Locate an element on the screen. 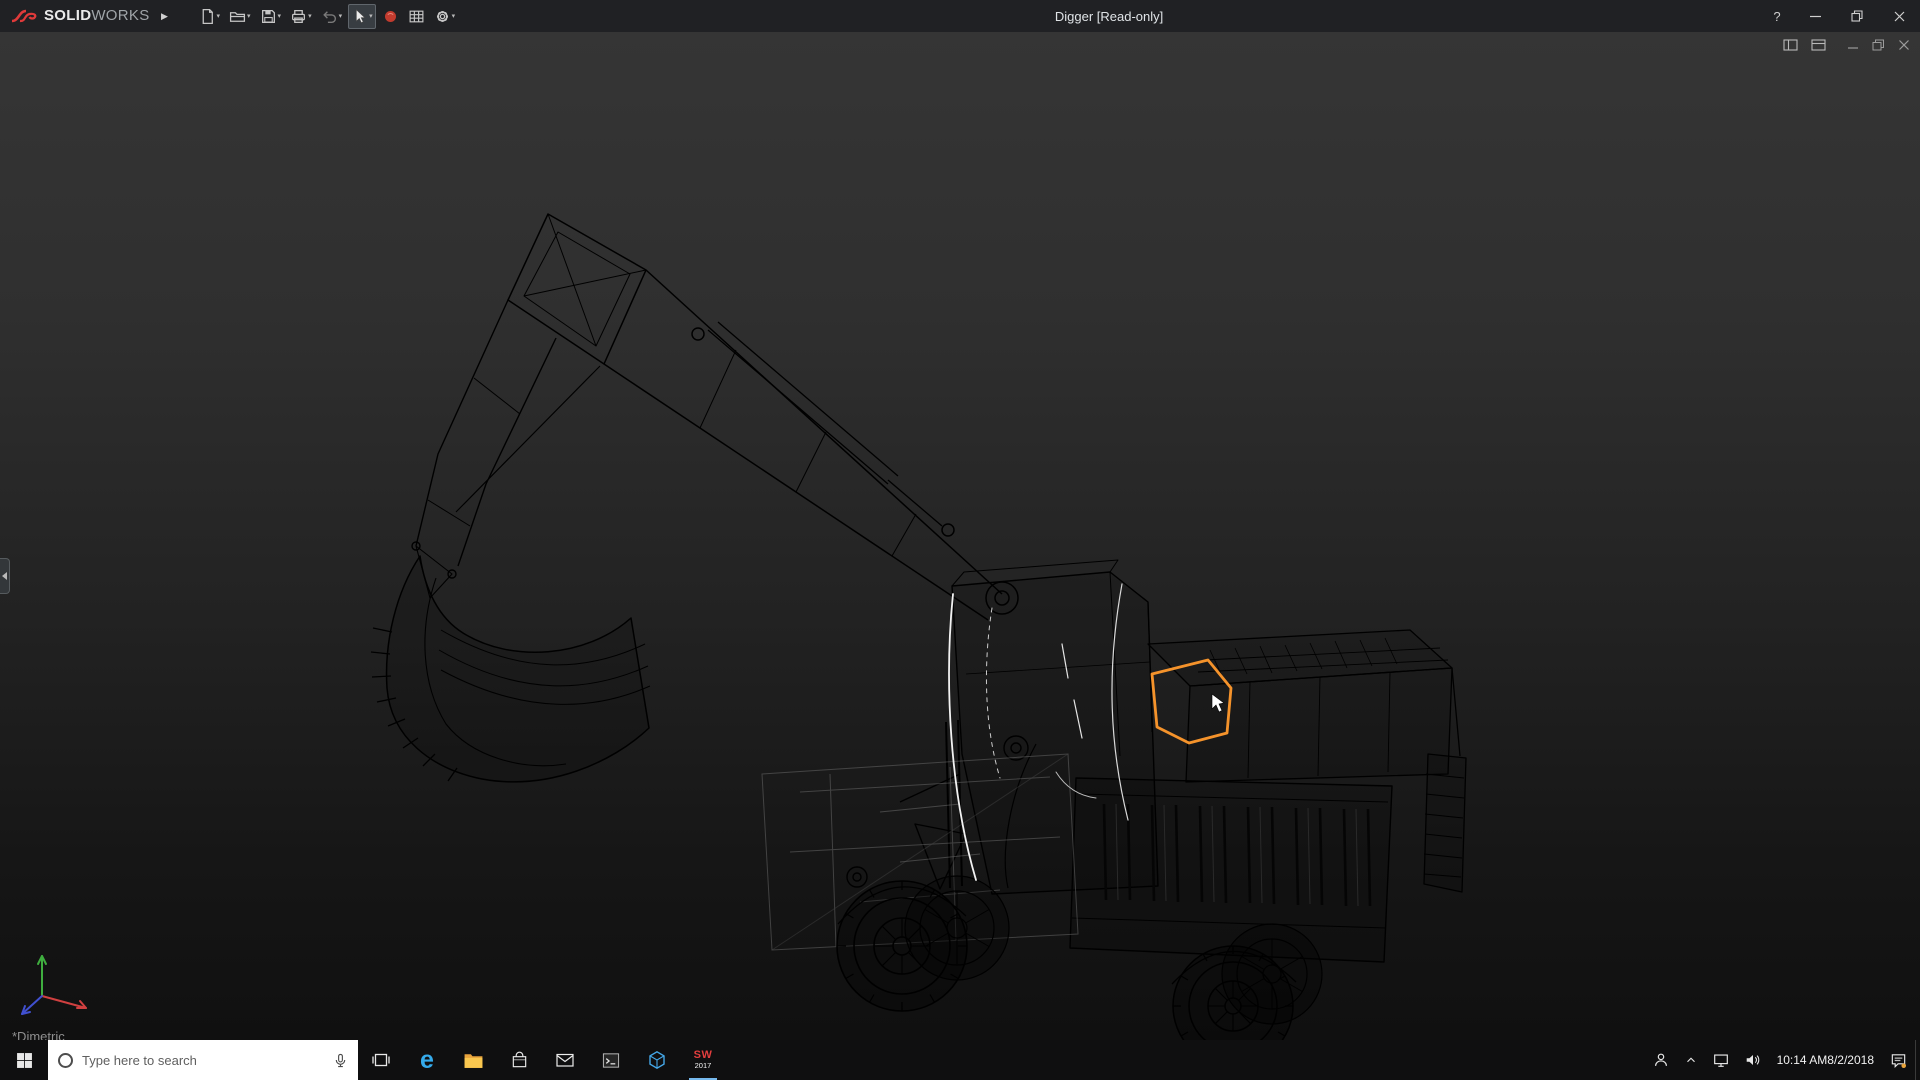 The width and height of the screenshot is (1920, 1080). chevron-up-icon is located at coordinates (1690, 1060).